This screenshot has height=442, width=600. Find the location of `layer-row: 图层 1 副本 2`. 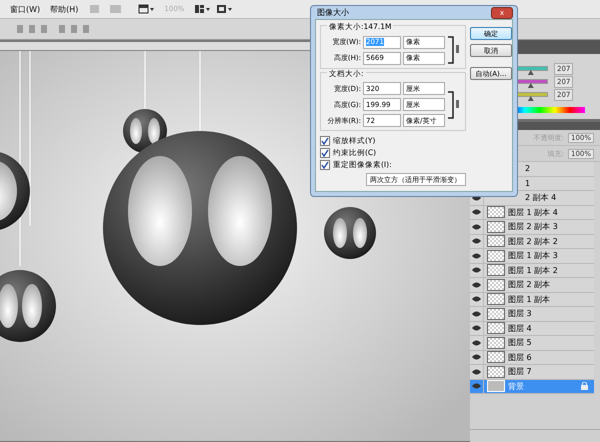

layer-row: 图层 1 副本 2 is located at coordinates (532, 271).